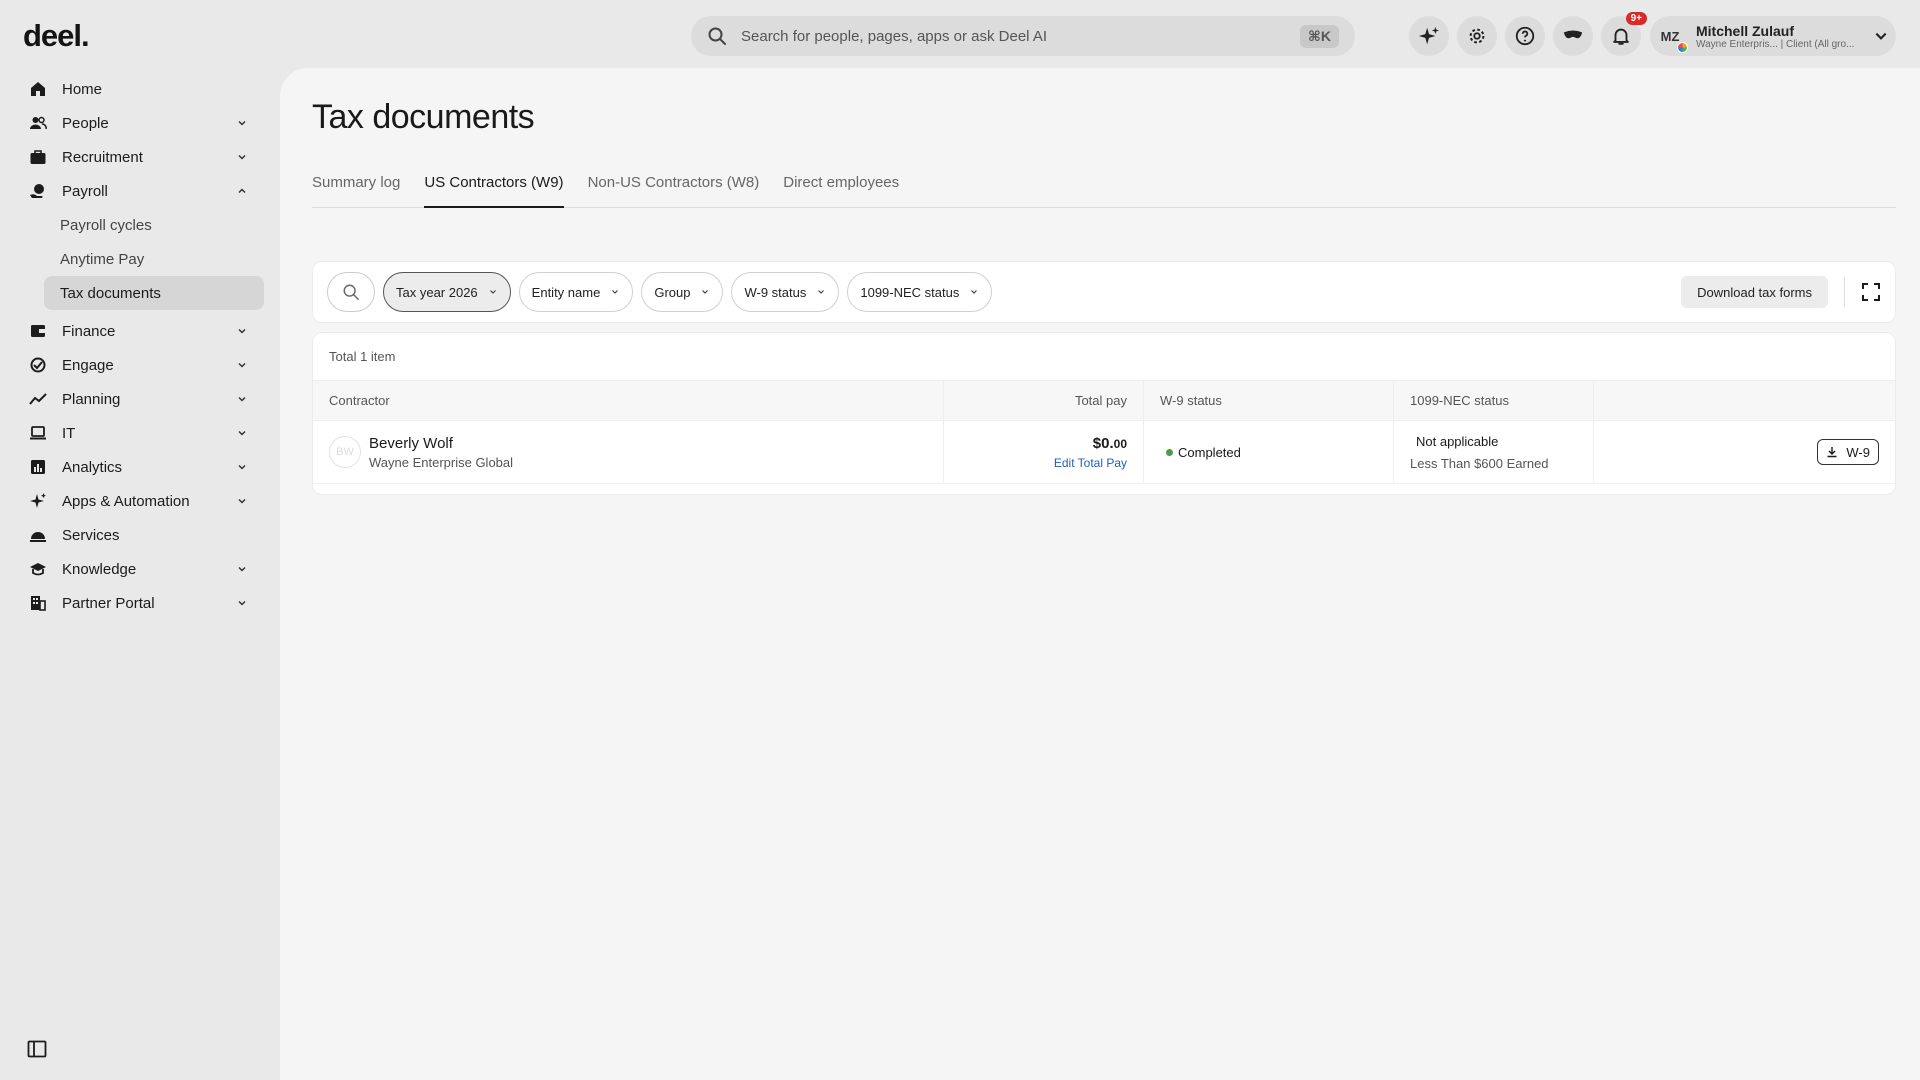 This screenshot has height=1080, width=1920. Describe the element at coordinates (69, 433) in the screenshot. I see `sidebar-item-label: IT` at that location.